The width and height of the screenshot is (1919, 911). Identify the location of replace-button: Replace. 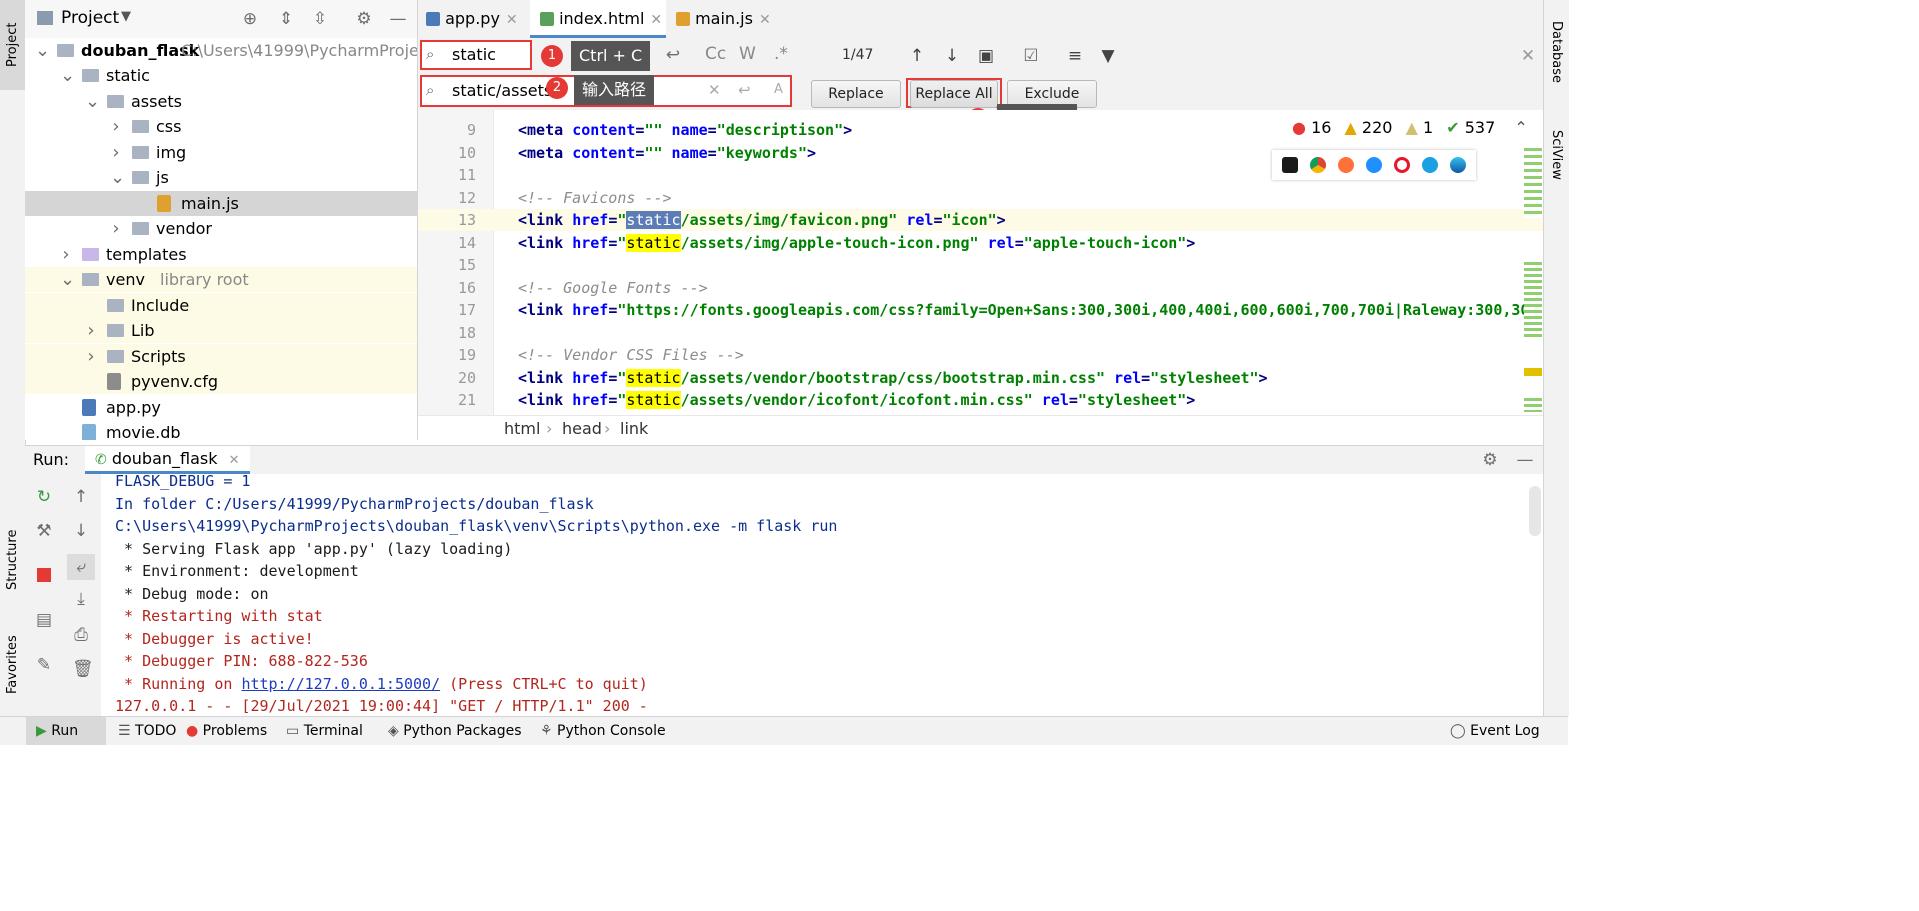
(856, 94).